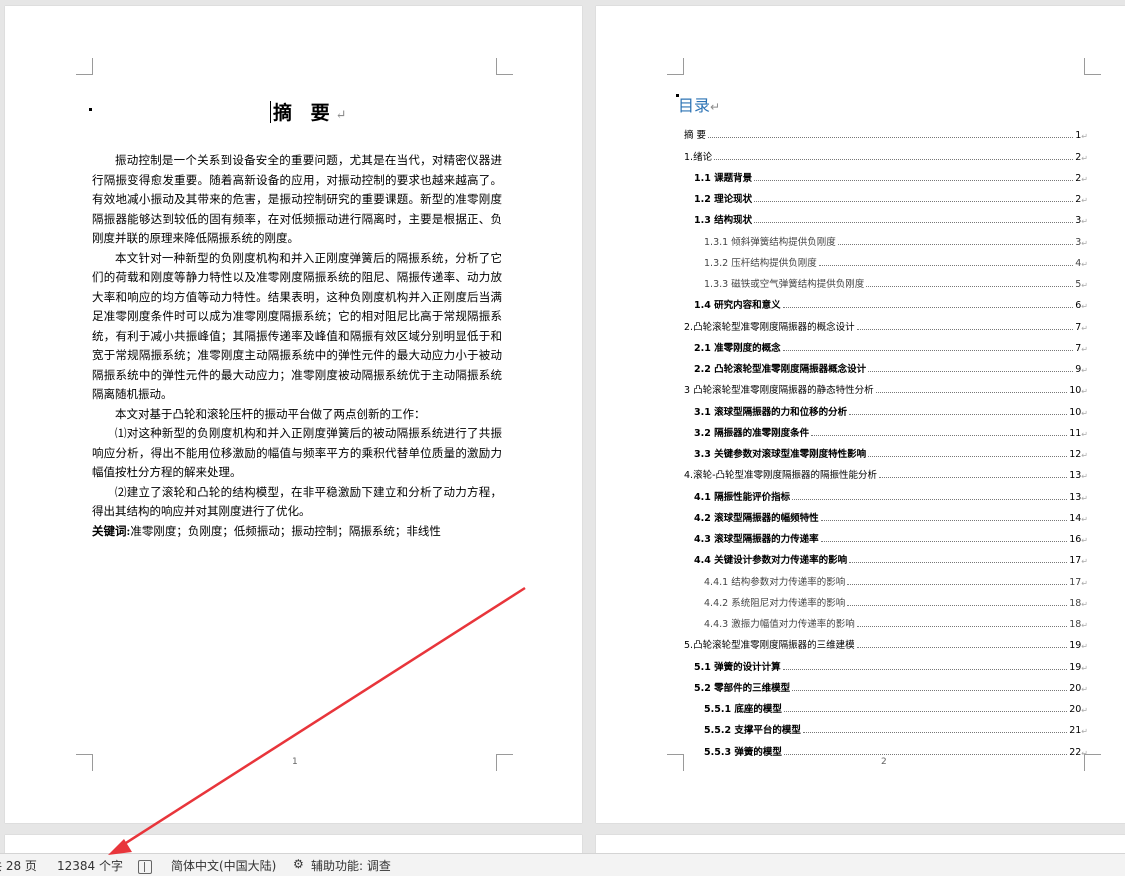 The width and height of the screenshot is (1125, 876). I want to click on toc-entry: 5.2 零部件的三维模型 20 ↵, so click(886, 683).